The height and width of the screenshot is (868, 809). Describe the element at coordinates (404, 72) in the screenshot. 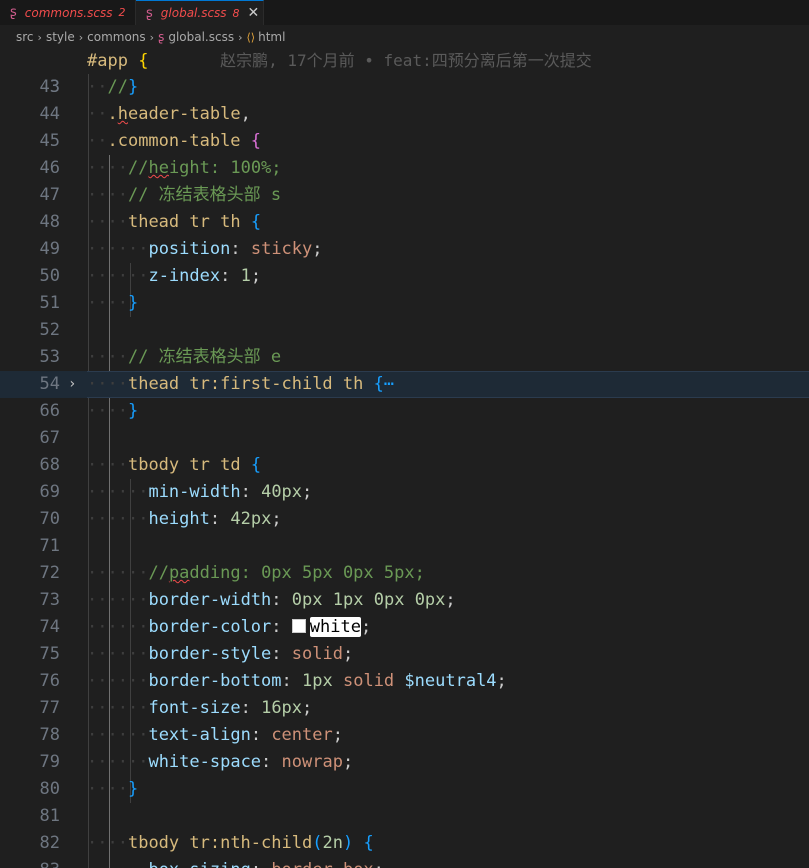

I see `sticky-scroll-line: 3 #app { 赵宗鹏, 17个月前 • feat:四预分离后第一次提交` at that location.